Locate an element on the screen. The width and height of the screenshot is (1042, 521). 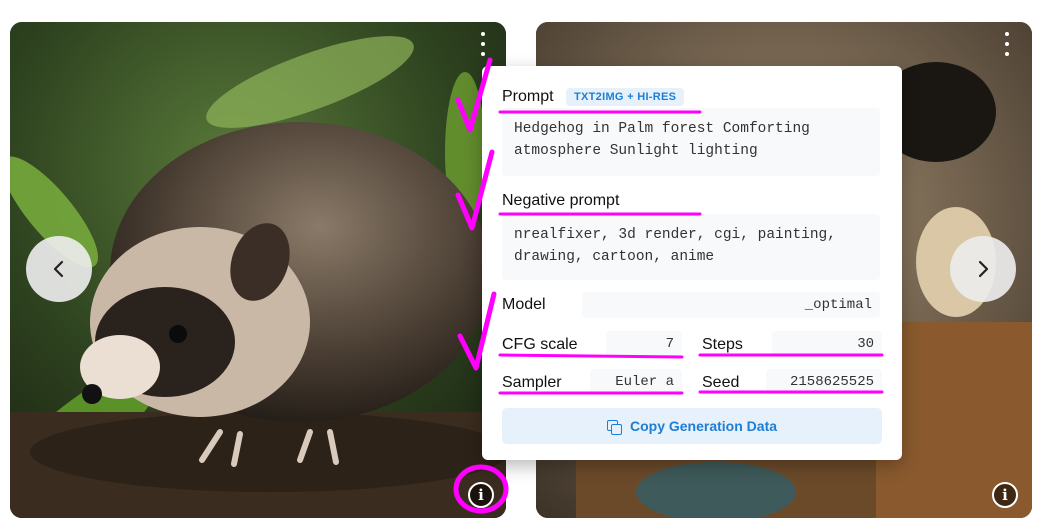
seed-label: Seed is located at coordinates (721, 382).